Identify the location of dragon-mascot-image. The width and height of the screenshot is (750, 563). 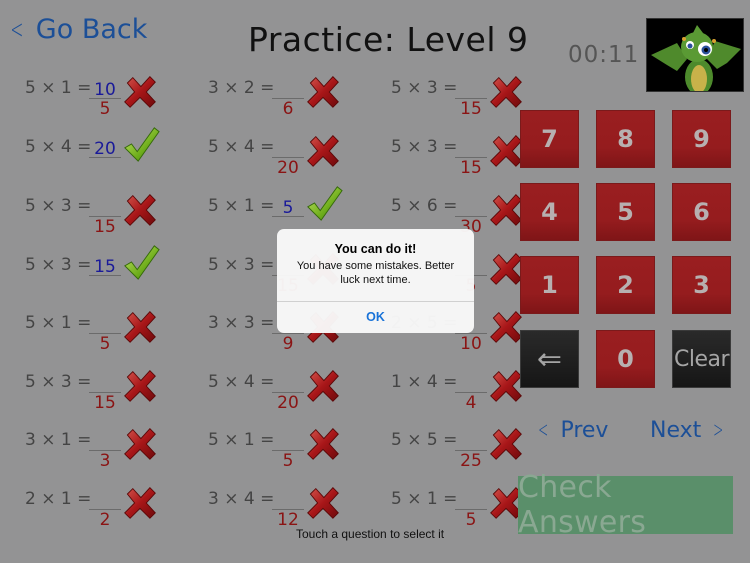
(695, 55).